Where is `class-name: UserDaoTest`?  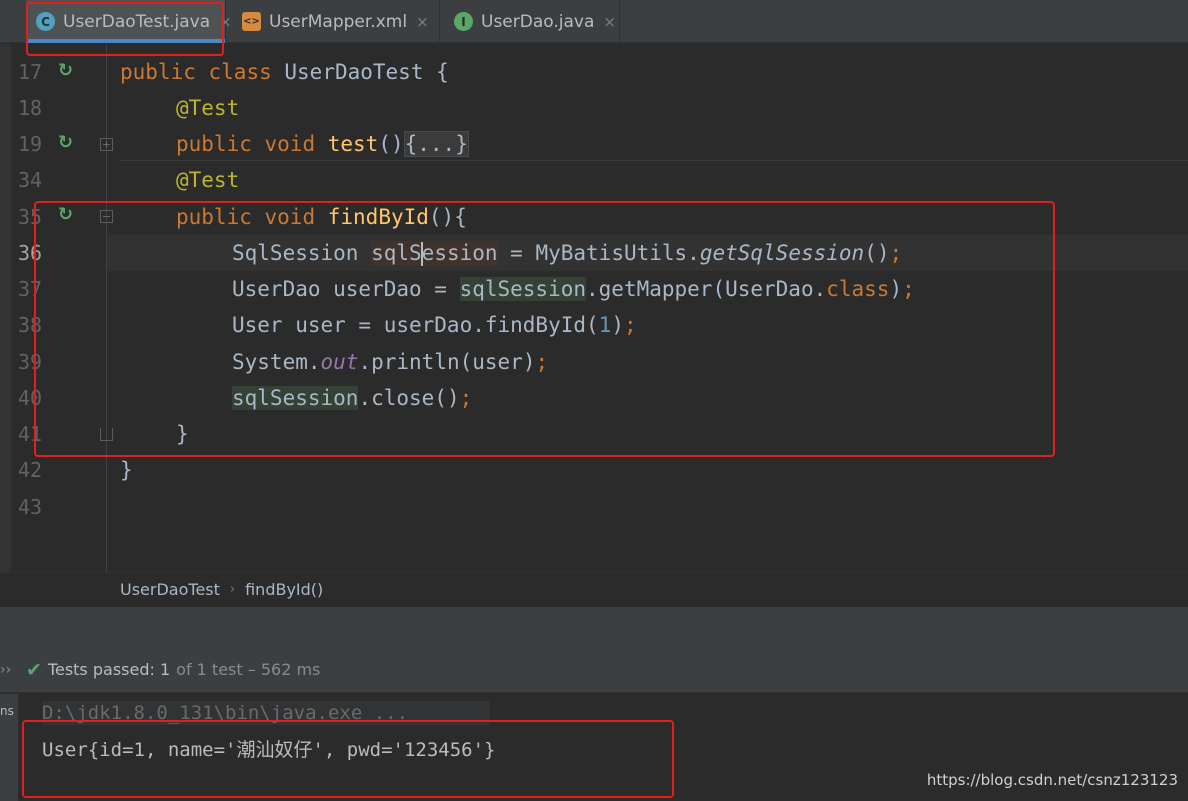
class-name: UserDaoTest is located at coordinates (354, 72).